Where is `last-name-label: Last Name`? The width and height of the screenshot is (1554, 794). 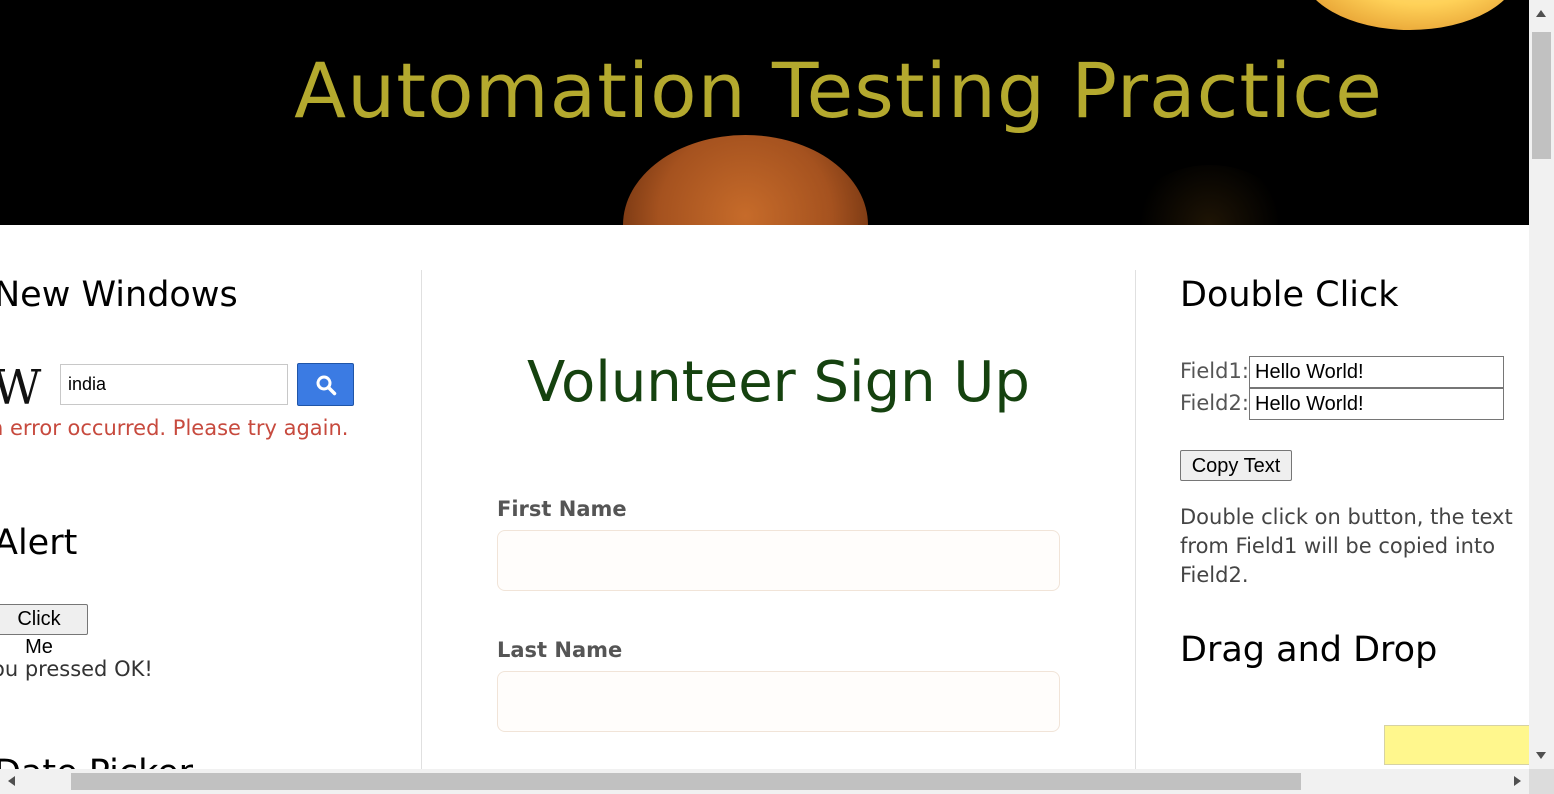
last-name-label: Last Name is located at coordinates (560, 650).